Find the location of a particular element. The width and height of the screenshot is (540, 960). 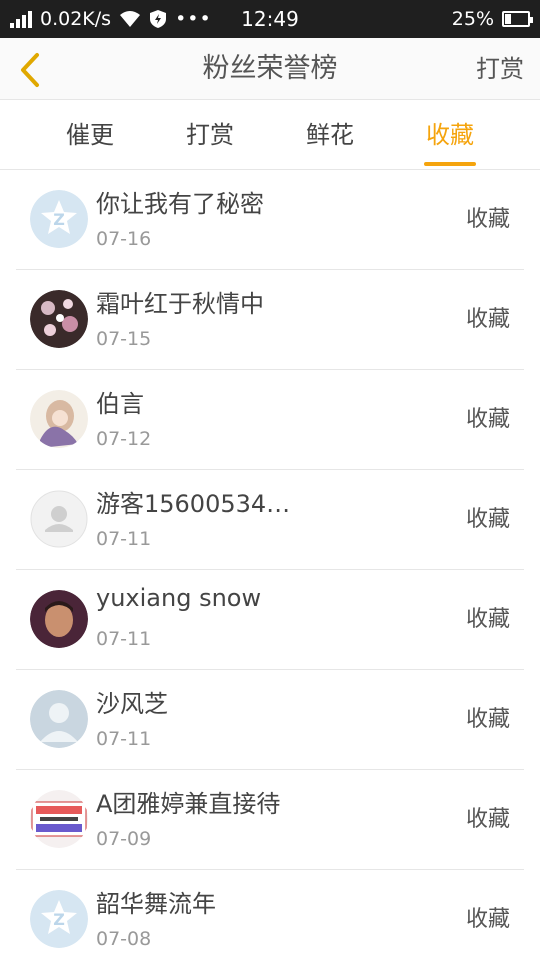

default-user-icon is located at coordinates (59, 719).